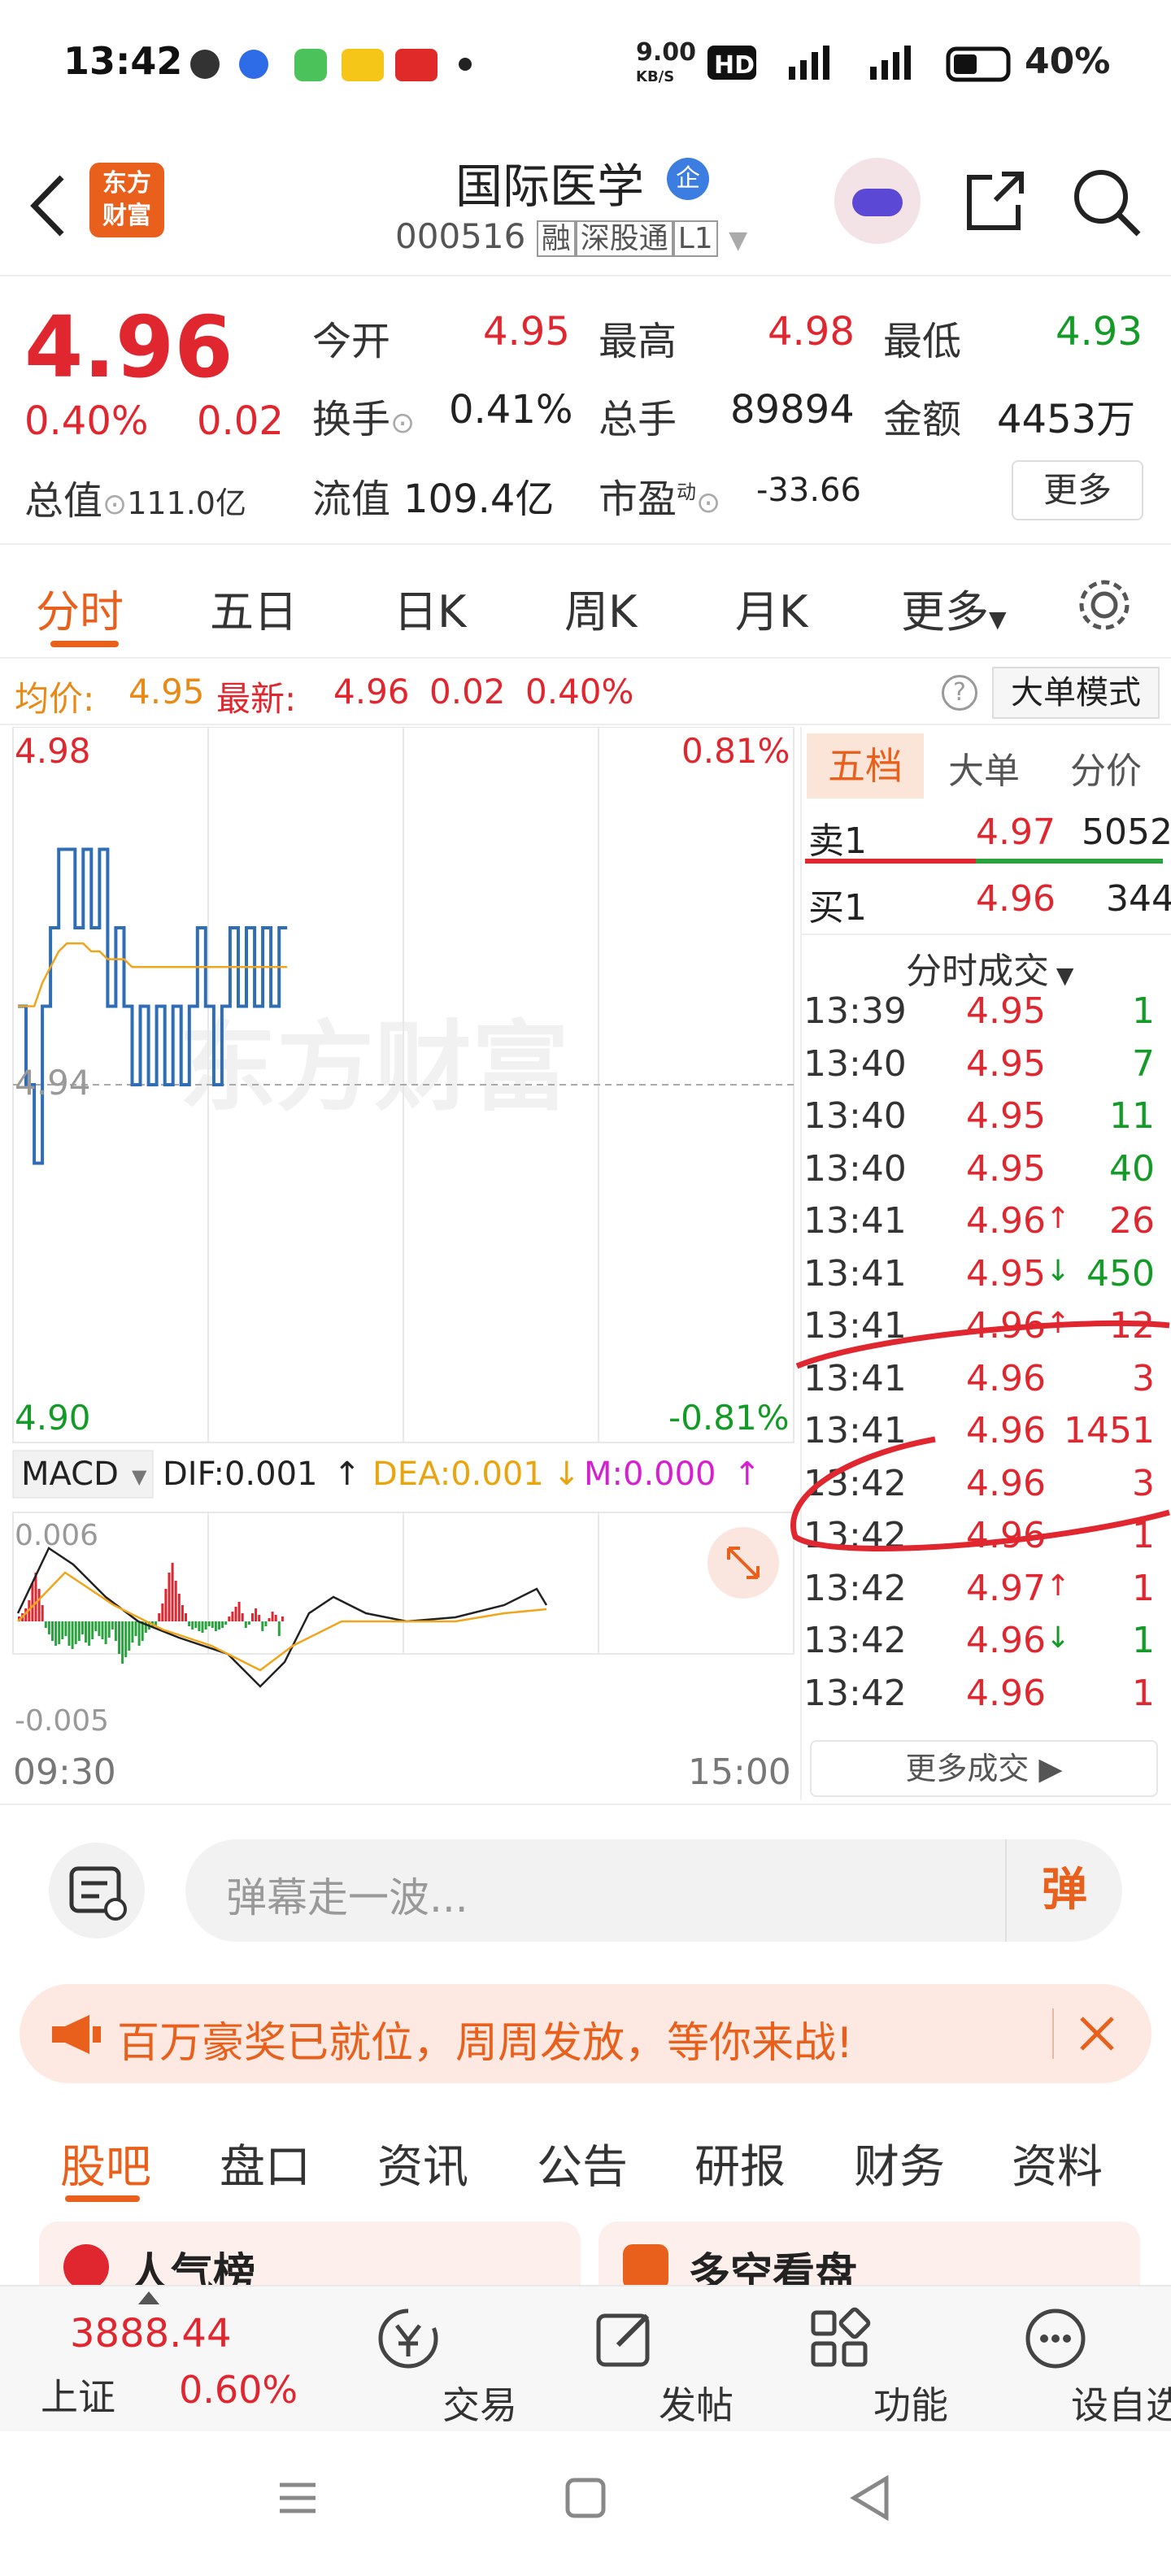  I want to click on danmaku-settings-button, so click(97, 1891).